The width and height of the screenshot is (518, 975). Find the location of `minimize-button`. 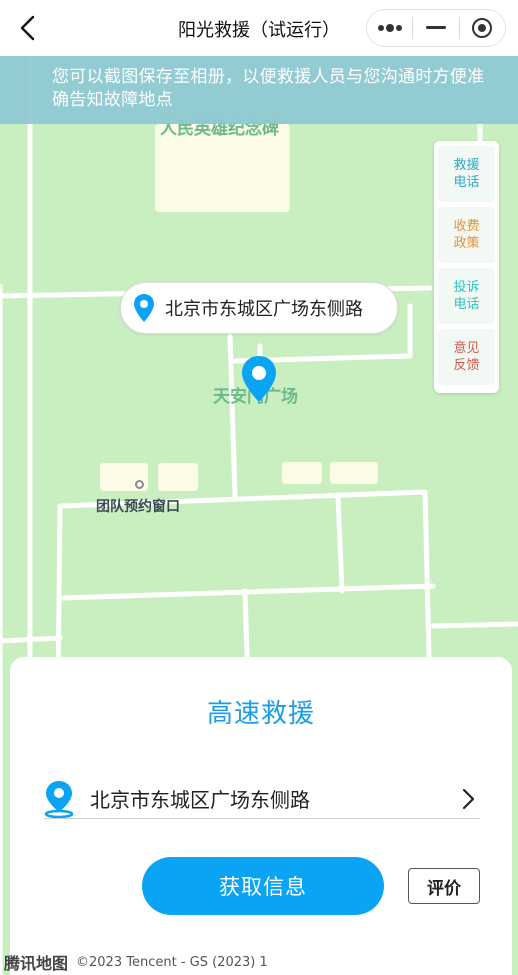

minimize-button is located at coordinates (435, 28).